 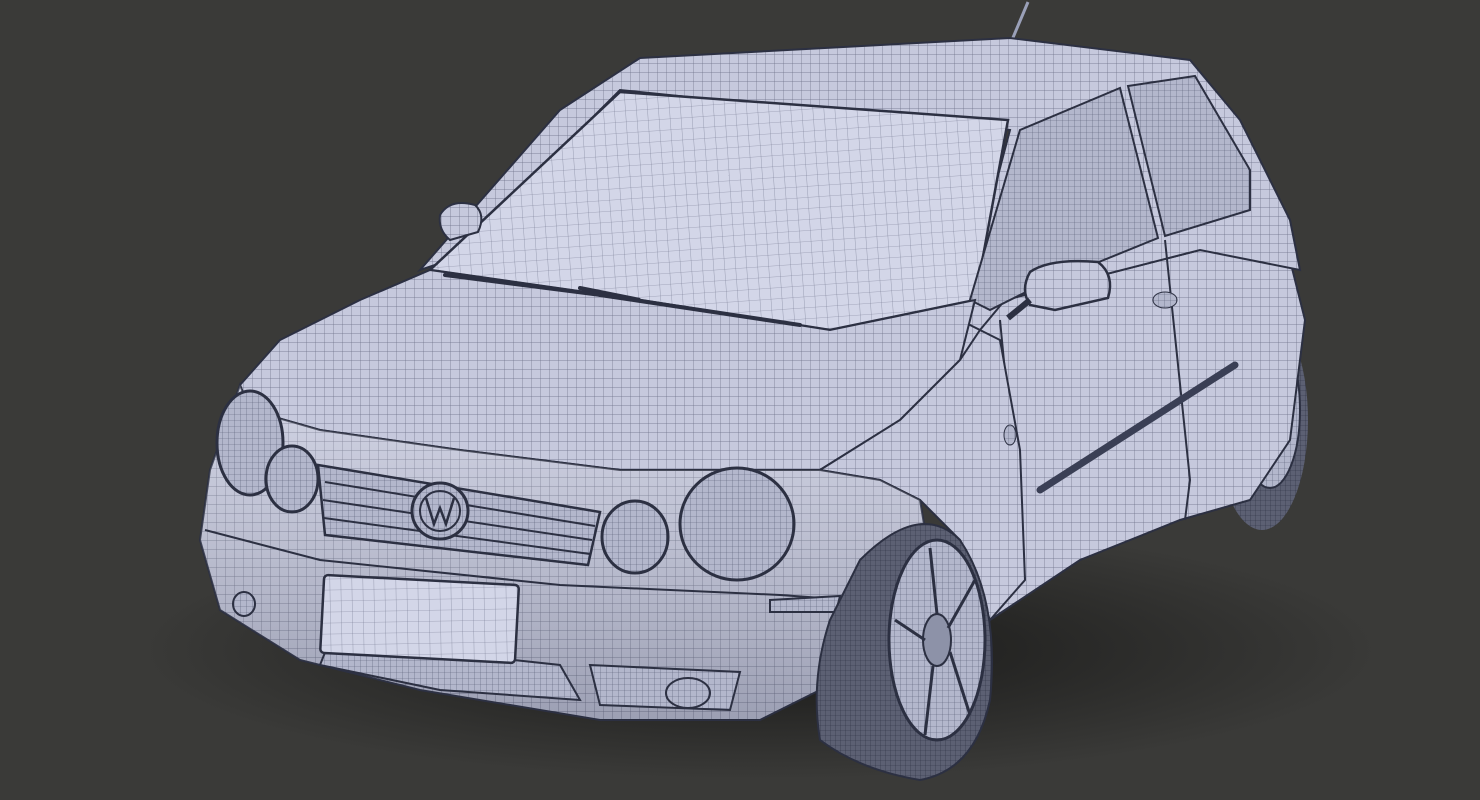 What do you see at coordinates (737, 524) in the screenshot?
I see `headlight-right-outer` at bounding box center [737, 524].